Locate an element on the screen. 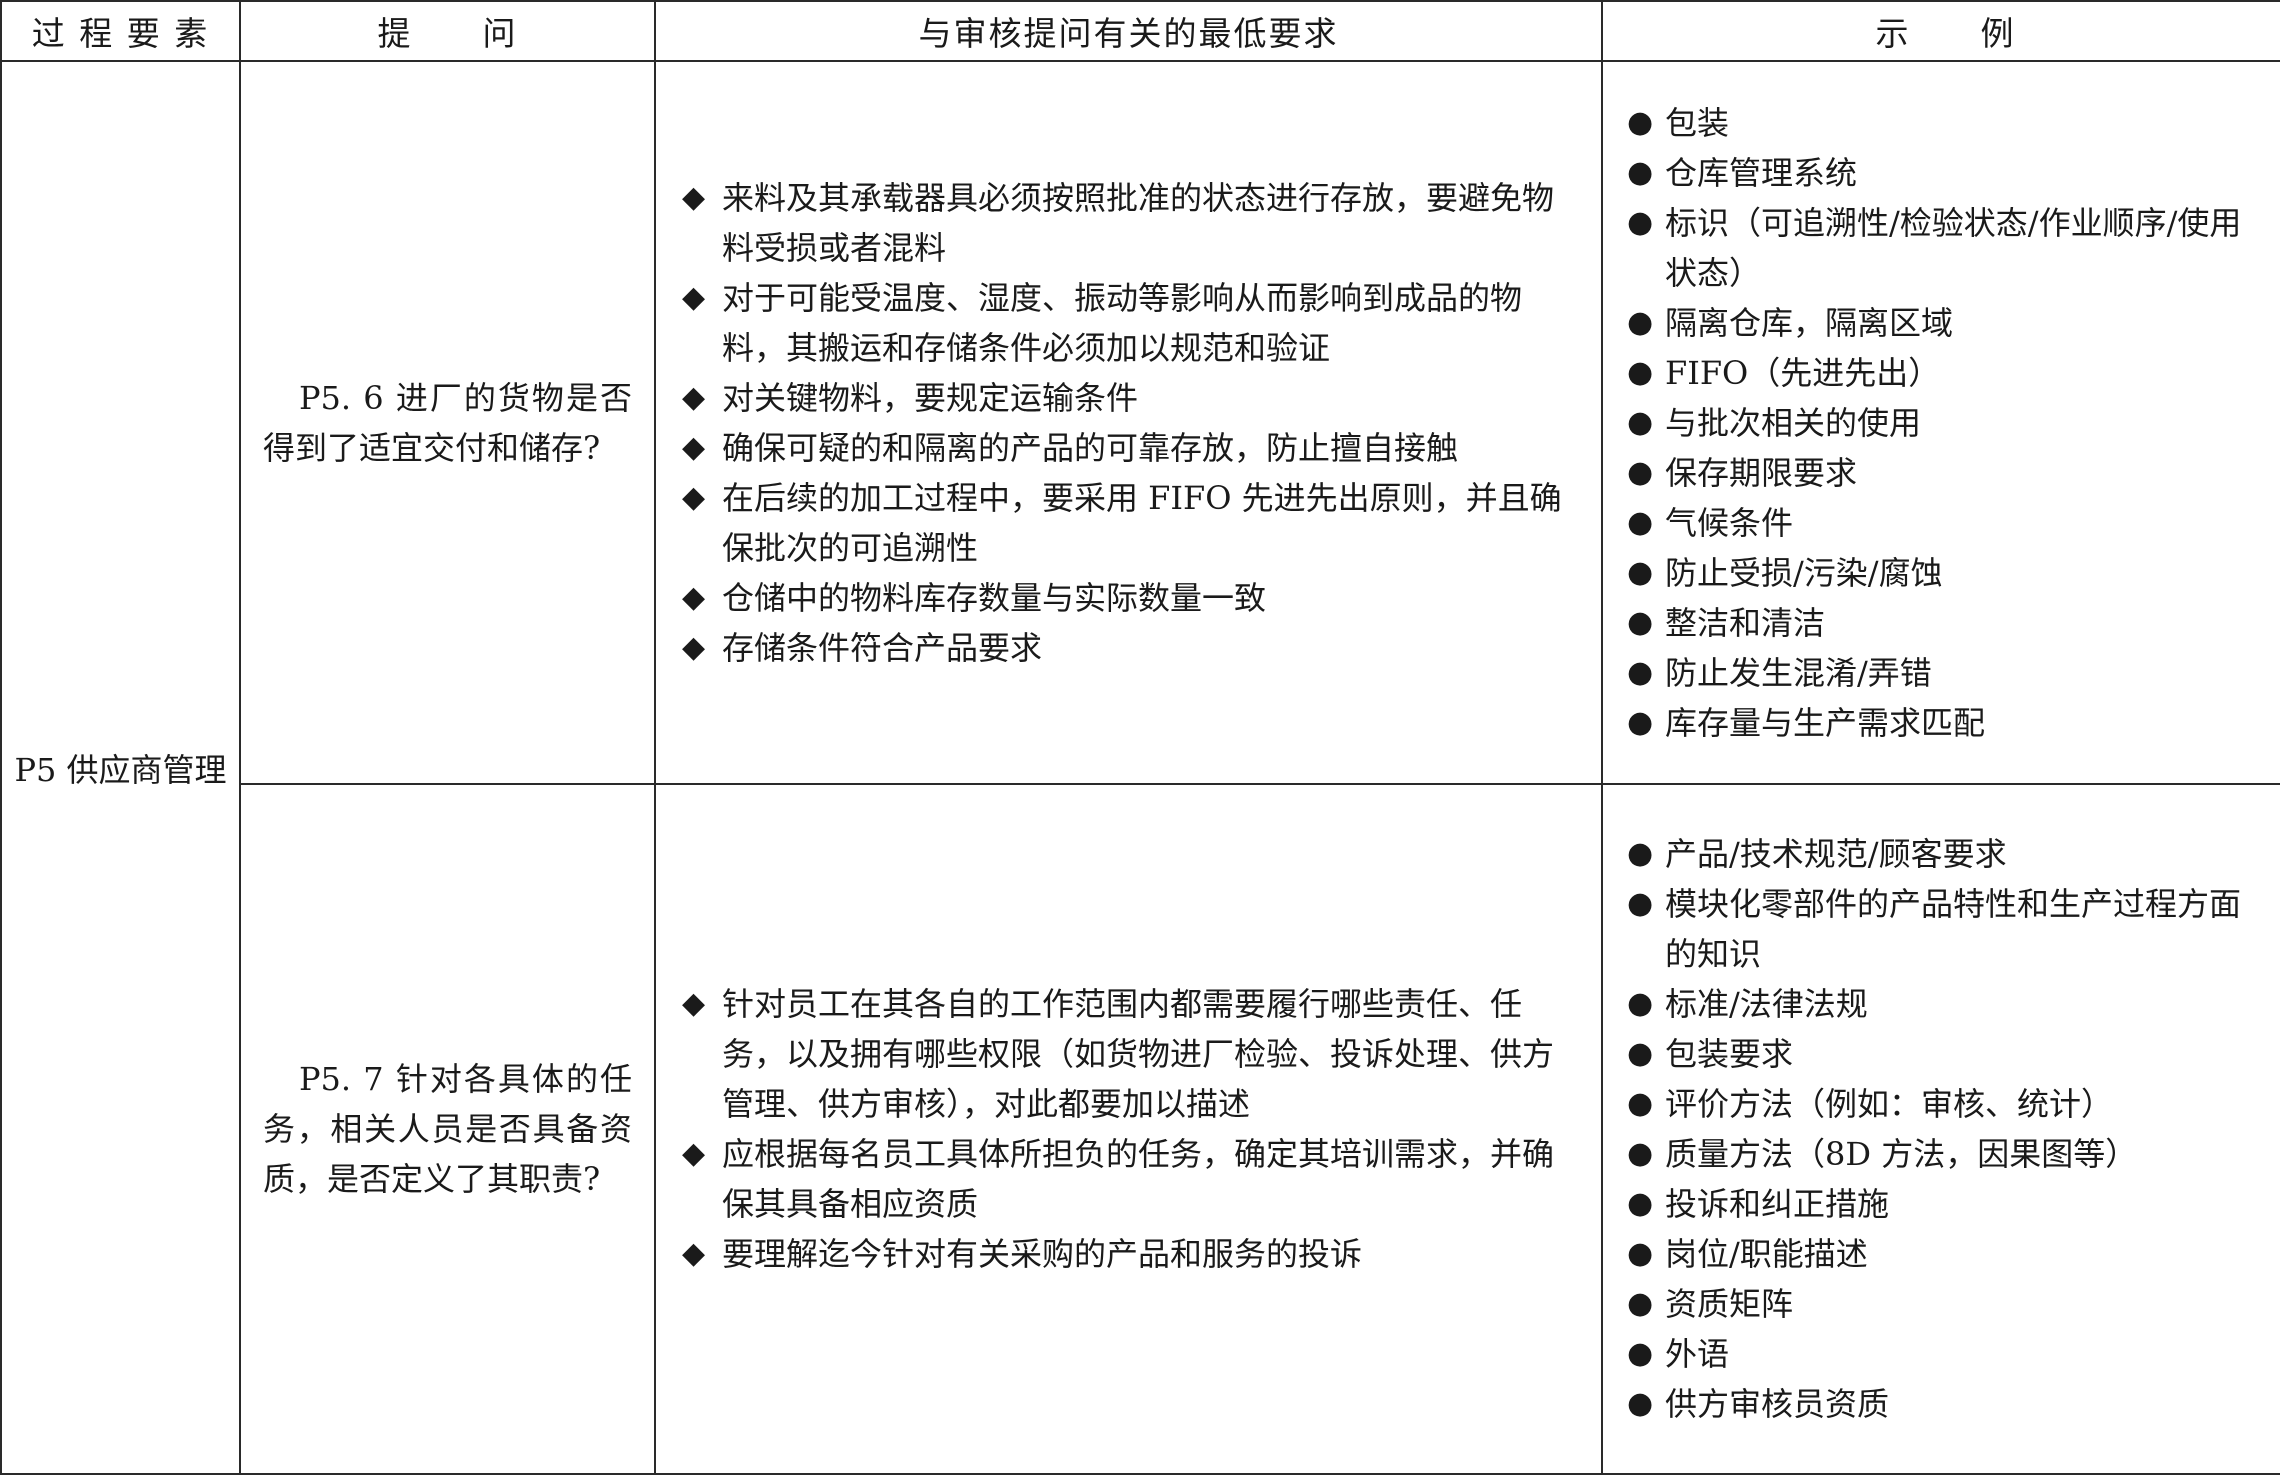  list-item-text: 要理解迄今针对有关采购的产品和服务的投诉 is located at coordinates (1042, 1254).